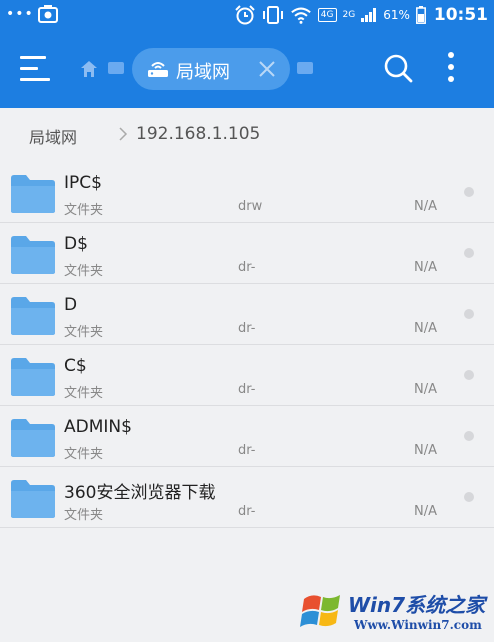 The image size is (494, 642). What do you see at coordinates (71, 305) in the screenshot?
I see `file-name: D` at bounding box center [71, 305].